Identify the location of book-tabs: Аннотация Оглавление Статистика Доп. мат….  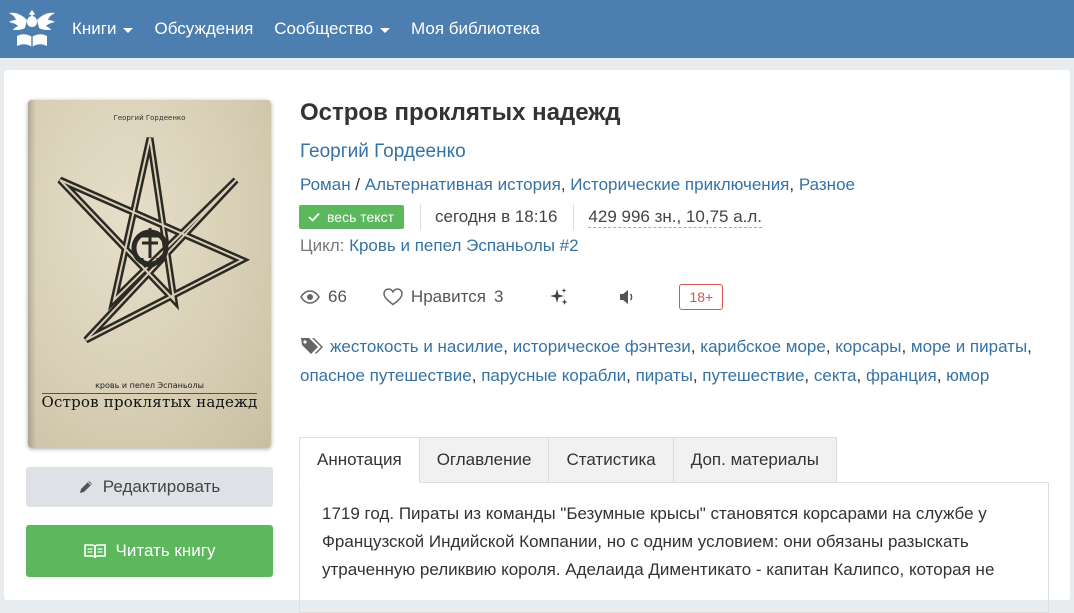
(674, 460).